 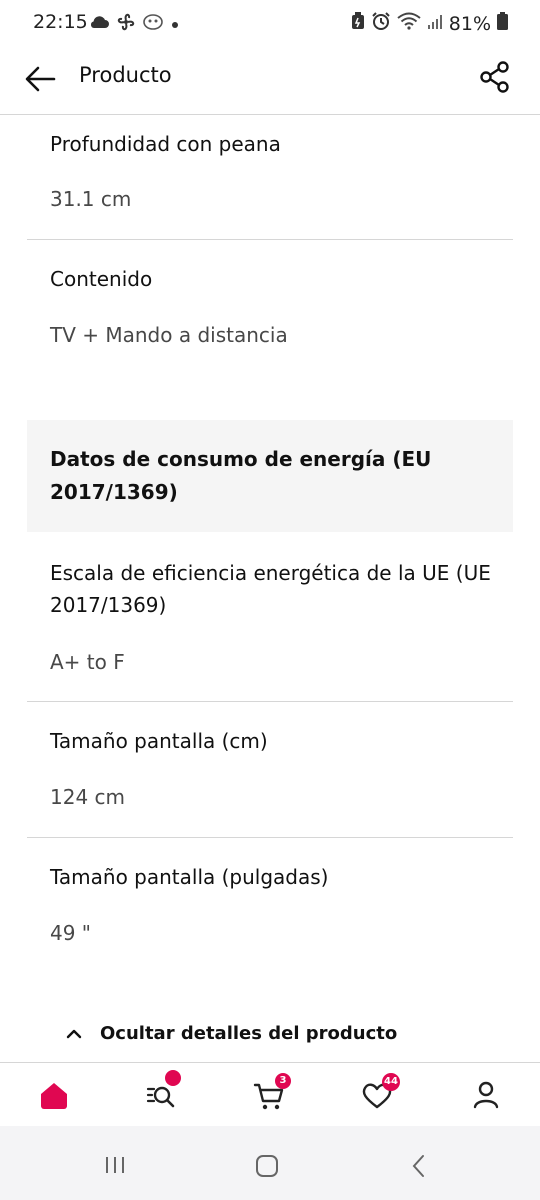 I want to click on nav-cart: 3, so click(x=270, y=1094).